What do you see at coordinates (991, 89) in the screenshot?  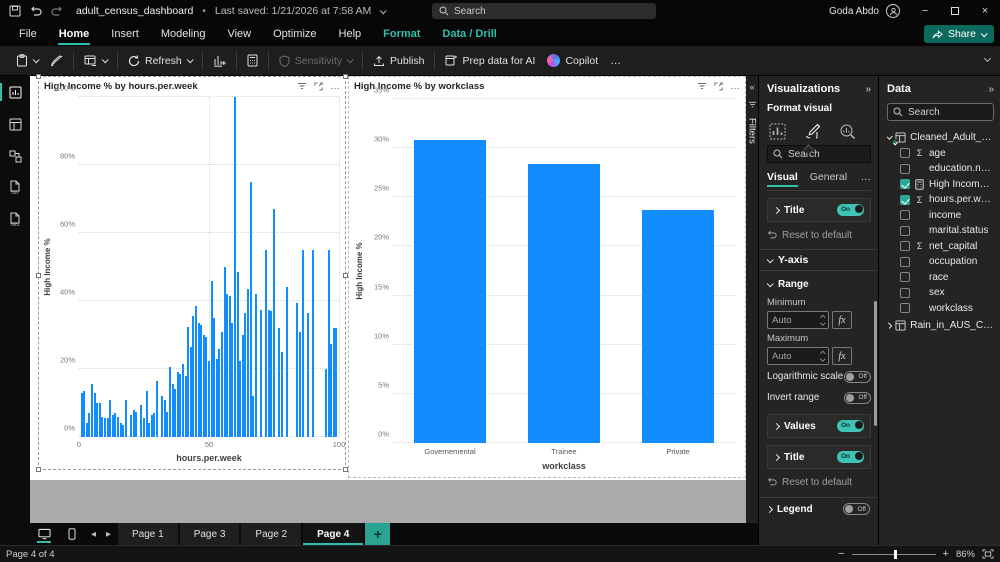 I see `collapse-pane-icon: »` at bounding box center [991, 89].